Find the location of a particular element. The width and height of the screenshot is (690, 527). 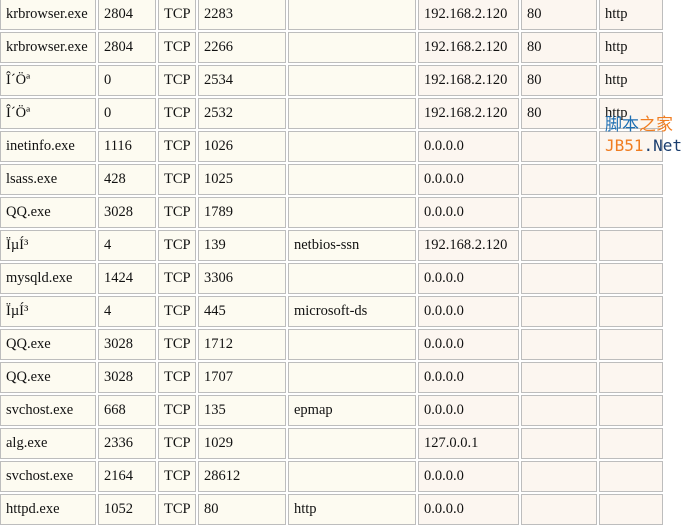

process-name-cell: httpd.exe is located at coordinates (48, 509).